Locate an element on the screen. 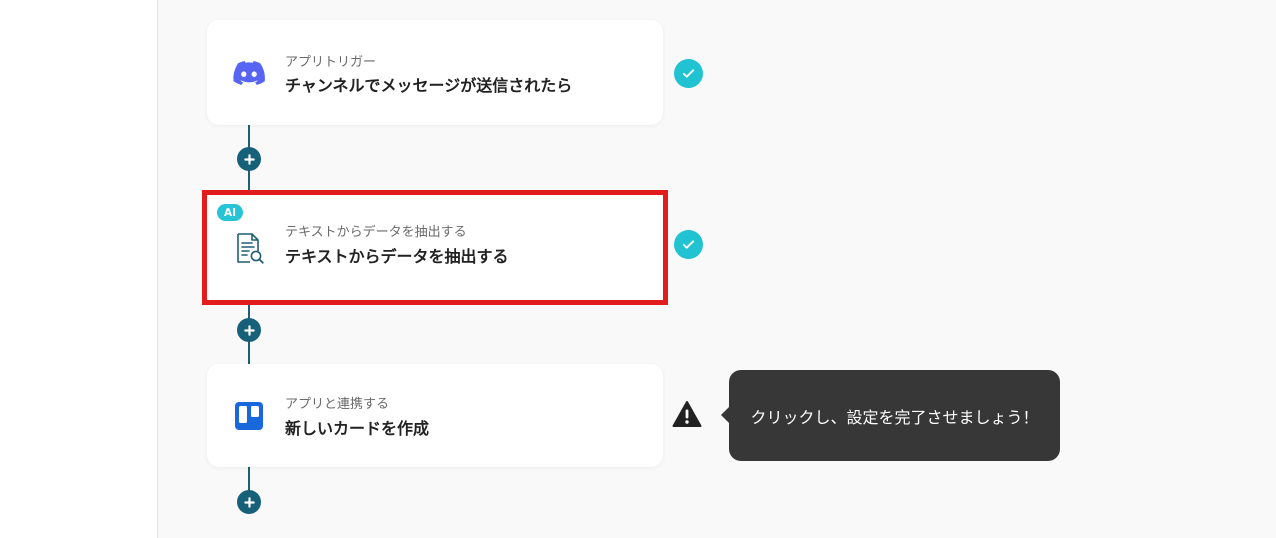 Image resolution: width=1276 pixels, height=538 pixels. document-search-icon is located at coordinates (249, 248).